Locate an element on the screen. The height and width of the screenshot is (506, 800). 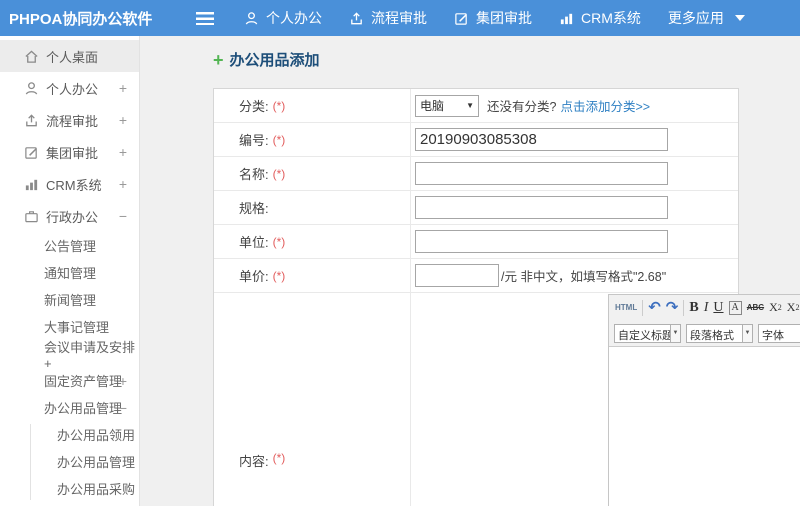
form-row-price: 单价: (*) /元 非中文，如填写格式"2.68" is located at coordinates (476, 276).